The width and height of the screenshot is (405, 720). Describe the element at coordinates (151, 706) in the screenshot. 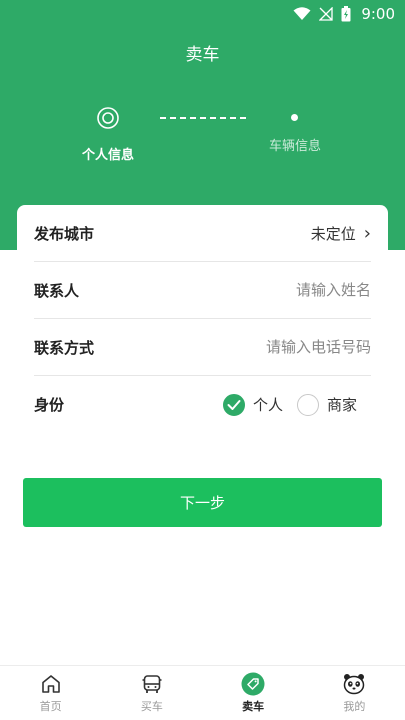

I see `tab-buy-car-label: 买车` at that location.